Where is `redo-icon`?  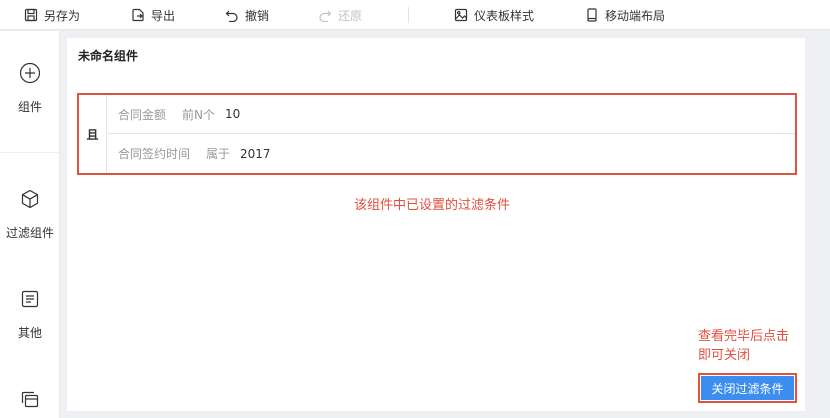
redo-icon is located at coordinates (325, 16).